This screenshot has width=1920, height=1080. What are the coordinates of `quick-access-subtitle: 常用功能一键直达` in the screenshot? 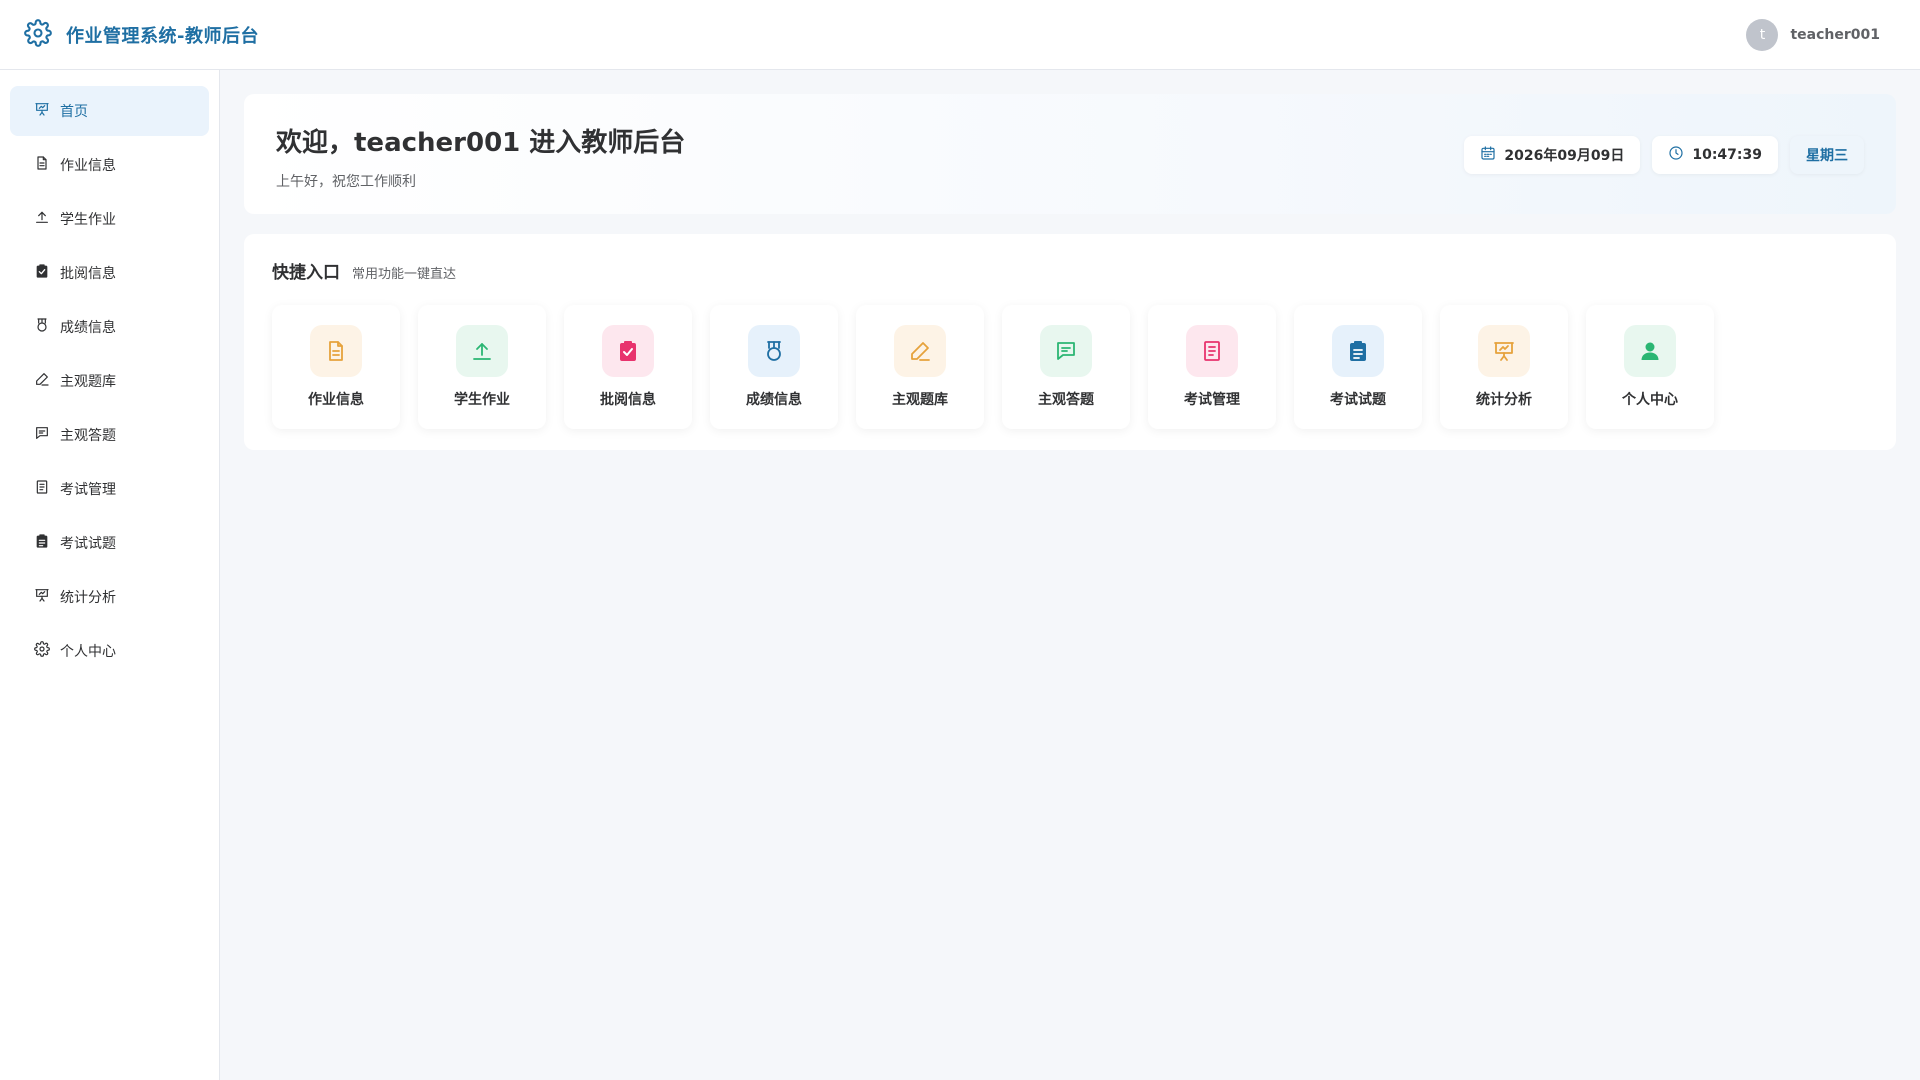 It's located at (404, 274).